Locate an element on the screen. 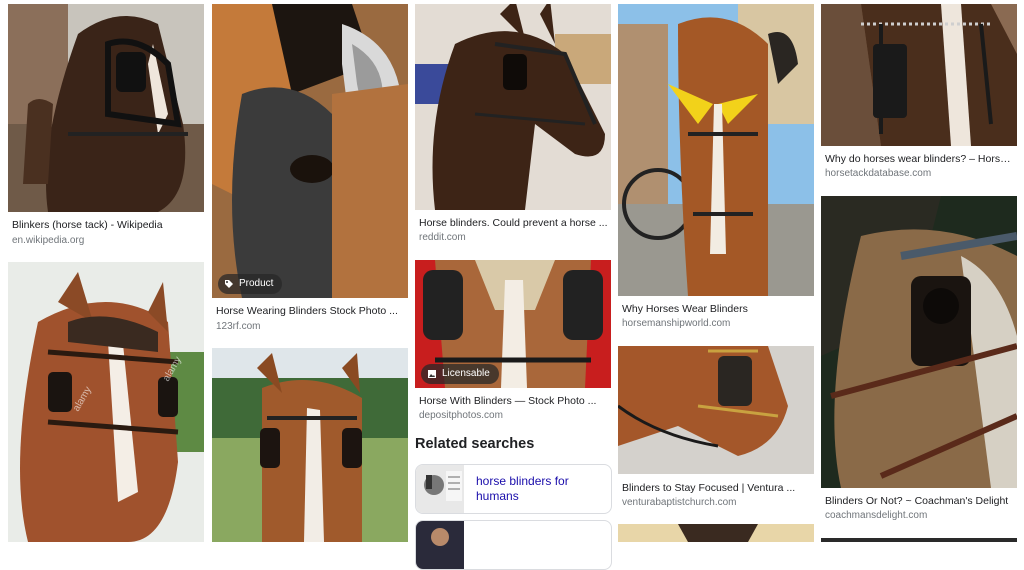  related-search-label: horse blinders for humans is located at coordinates (541, 489).